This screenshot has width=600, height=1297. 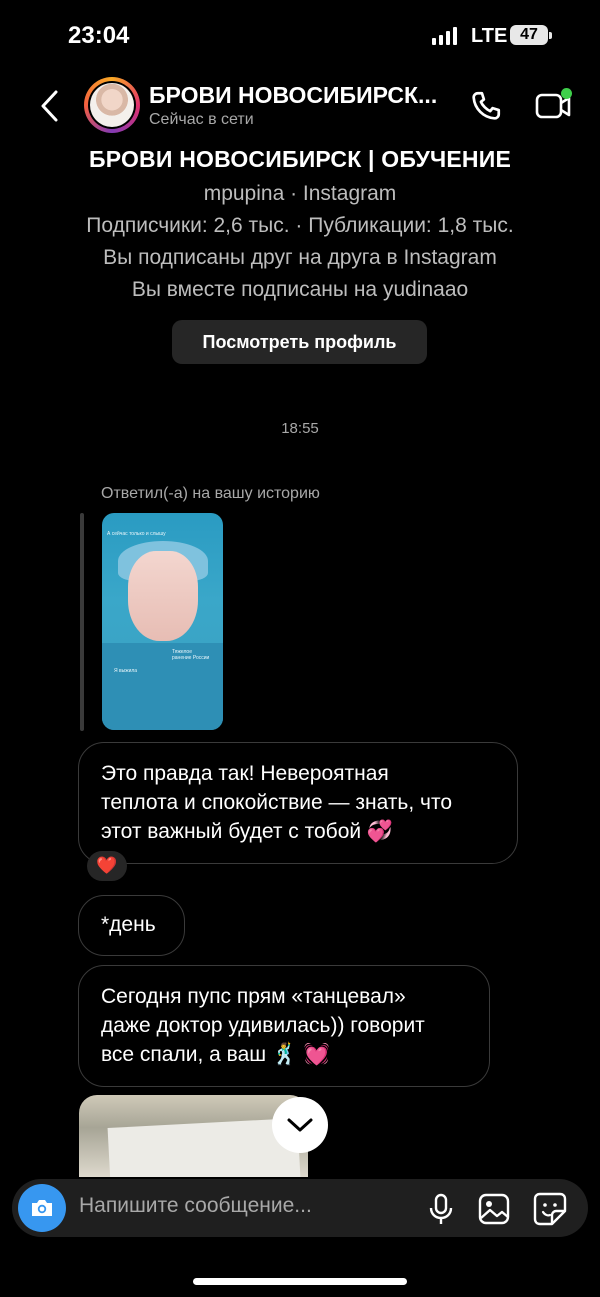 What do you see at coordinates (107, 866) in the screenshot?
I see `heart-reaction: ❤️` at bounding box center [107, 866].